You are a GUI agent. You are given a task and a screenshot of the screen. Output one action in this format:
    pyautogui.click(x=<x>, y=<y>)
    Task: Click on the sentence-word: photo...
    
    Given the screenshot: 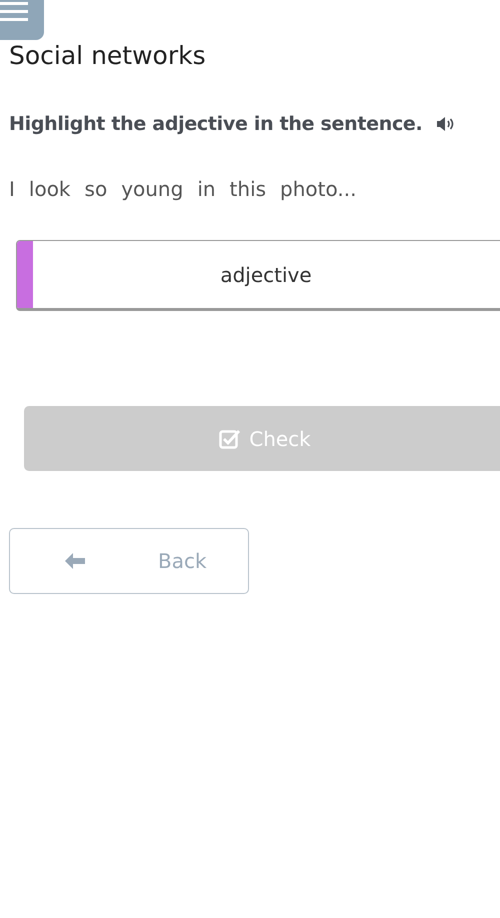 What is the action you would take?
    pyautogui.click(x=318, y=189)
    